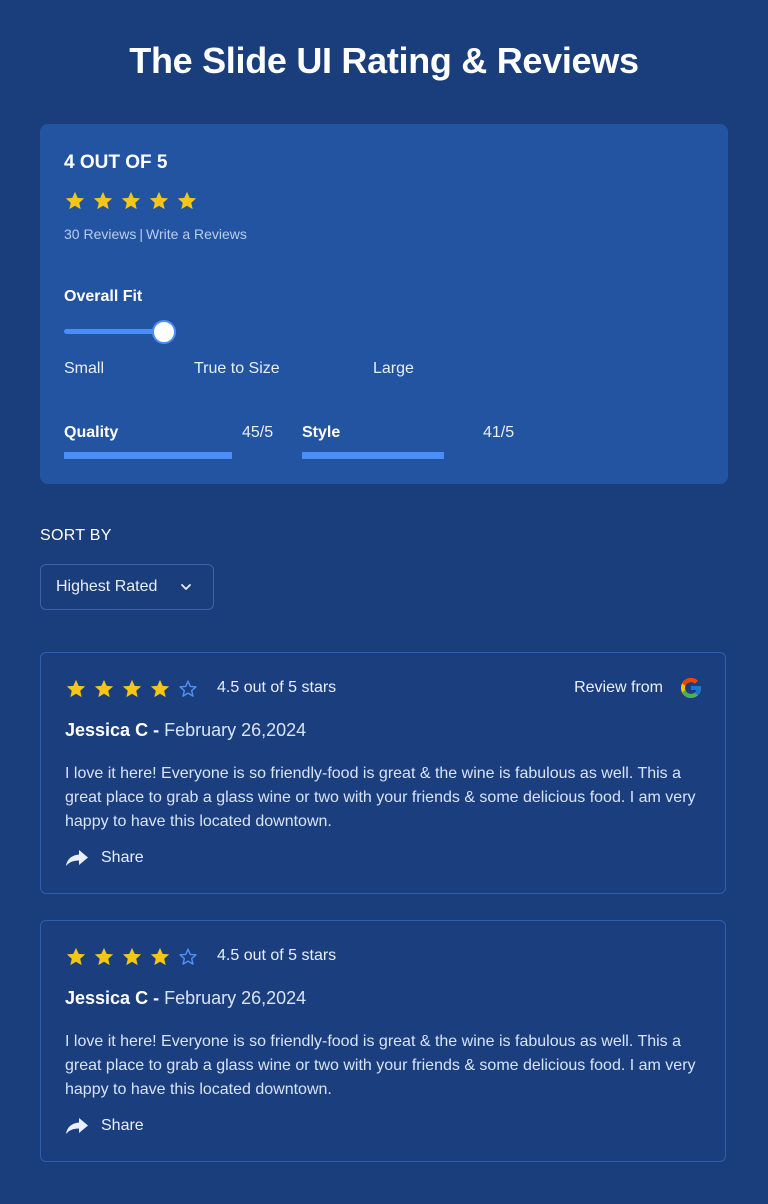 Image resolution: width=768 pixels, height=1204 pixels. I want to click on fit-slider-track, so click(114, 331).